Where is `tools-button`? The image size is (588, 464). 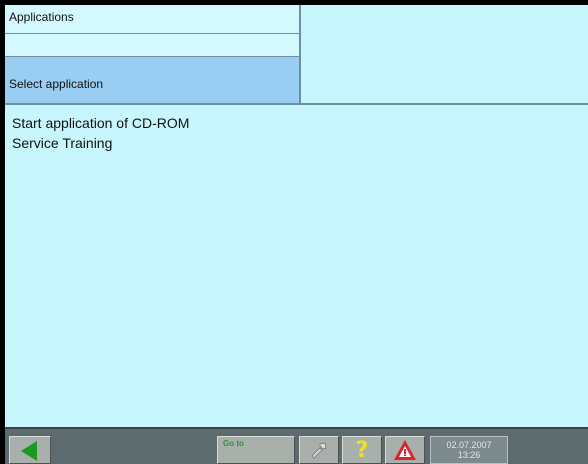
tools-button is located at coordinates (319, 450).